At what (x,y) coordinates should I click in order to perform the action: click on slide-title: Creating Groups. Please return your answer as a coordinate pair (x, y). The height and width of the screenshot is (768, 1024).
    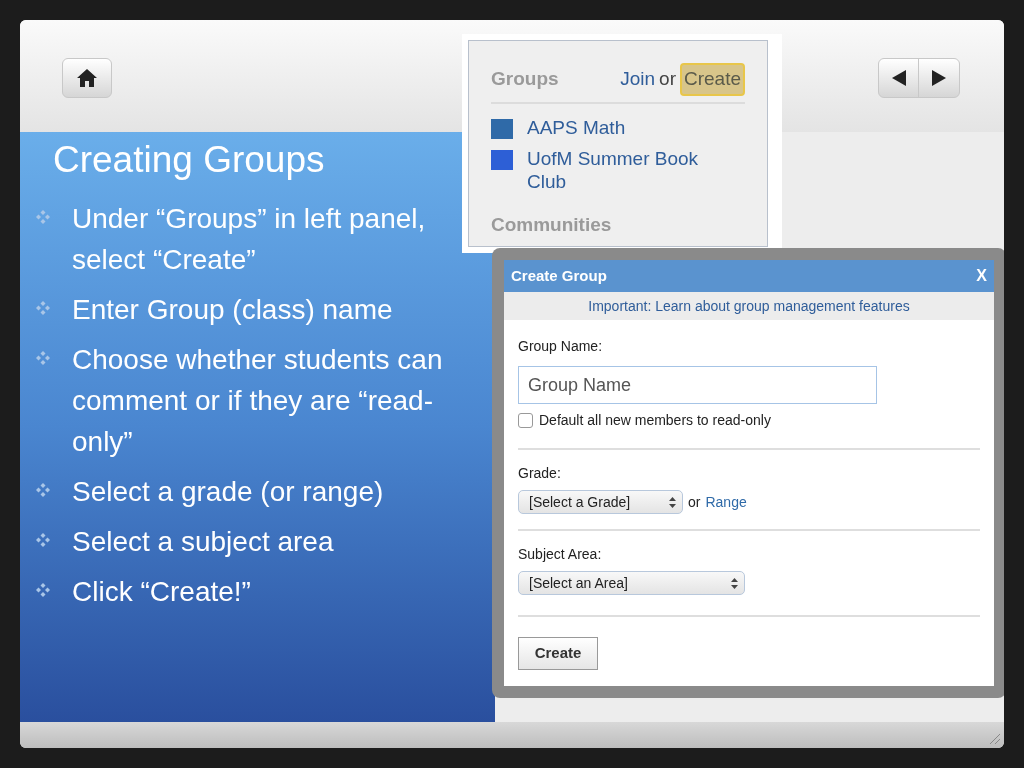
    Looking at the image, I should click on (189, 160).